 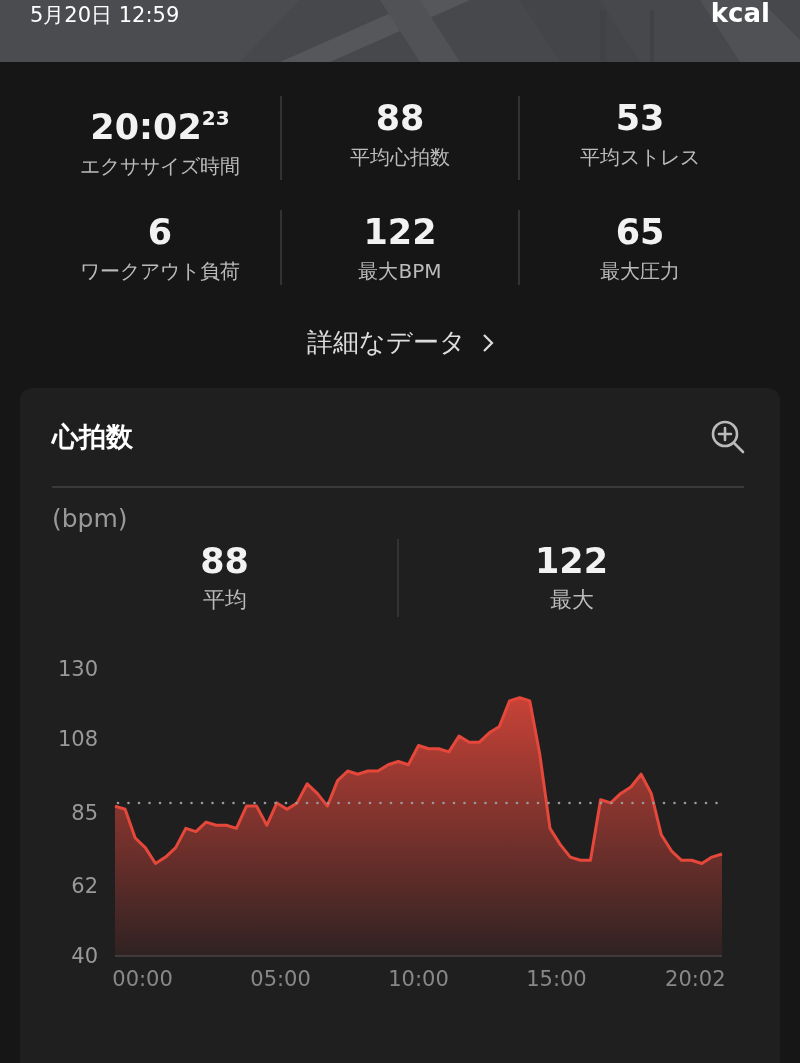 I want to click on summary-value: 122, so click(x=571, y=561).